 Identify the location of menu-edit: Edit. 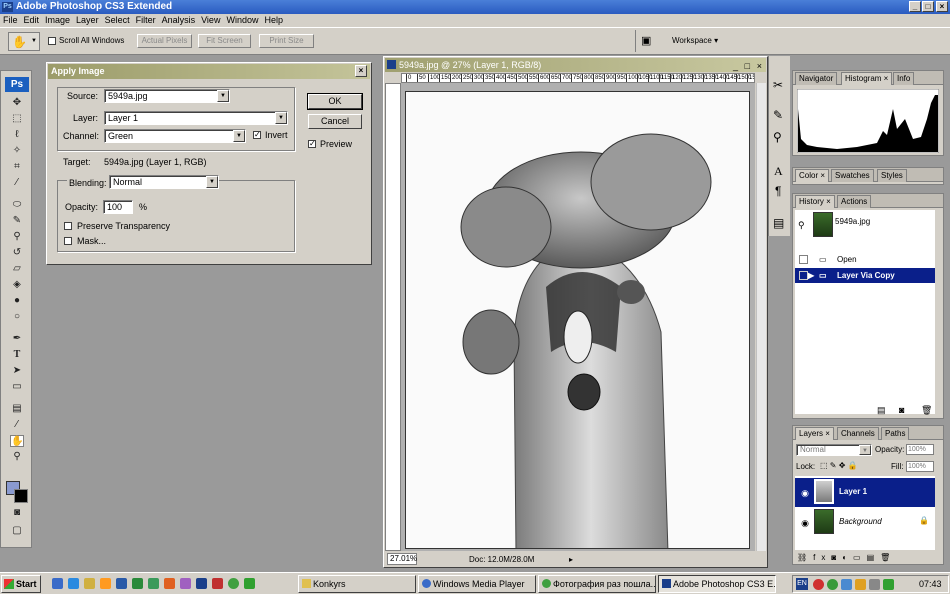
(32, 20).